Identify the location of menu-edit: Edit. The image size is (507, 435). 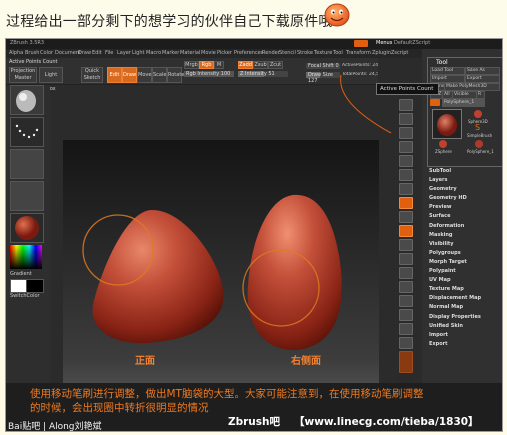
(97, 53).